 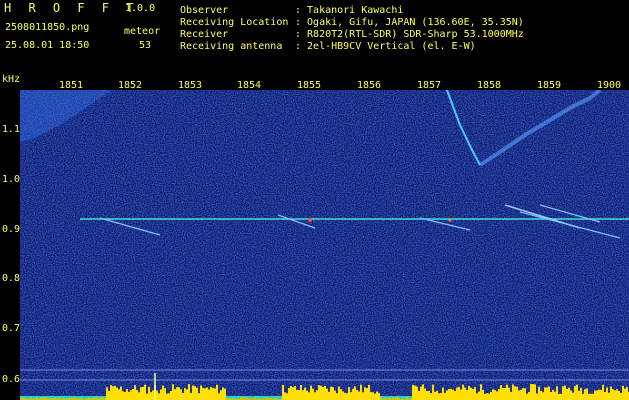 I want to click on freq-tick-0-7: 0.7, so click(x=11, y=328).